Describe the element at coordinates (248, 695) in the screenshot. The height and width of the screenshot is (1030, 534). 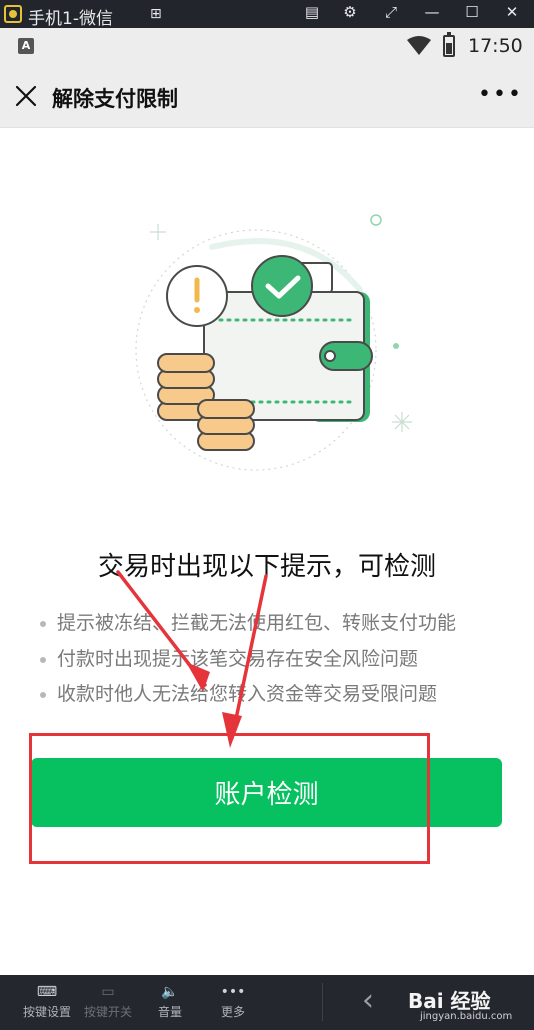
I see `tip-item: 收款时他人无法给您转入资金等交易受限问题` at that location.